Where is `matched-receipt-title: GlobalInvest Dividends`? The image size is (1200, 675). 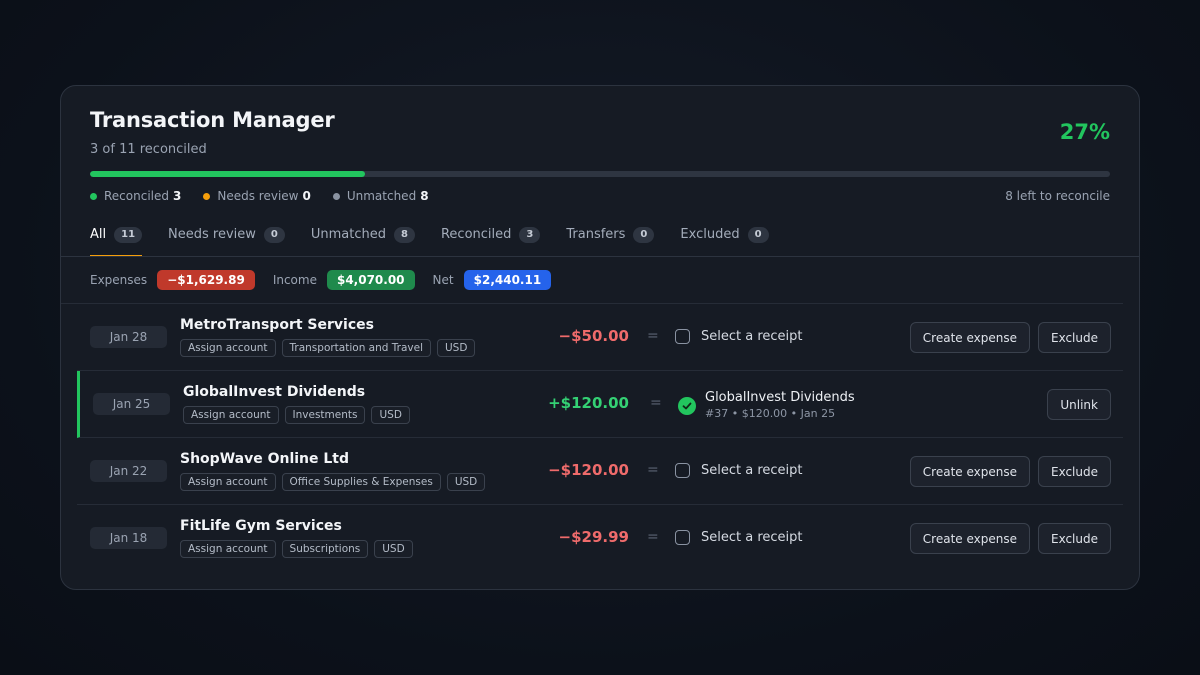
matched-receipt-title: GlobalInvest Dividends is located at coordinates (780, 397).